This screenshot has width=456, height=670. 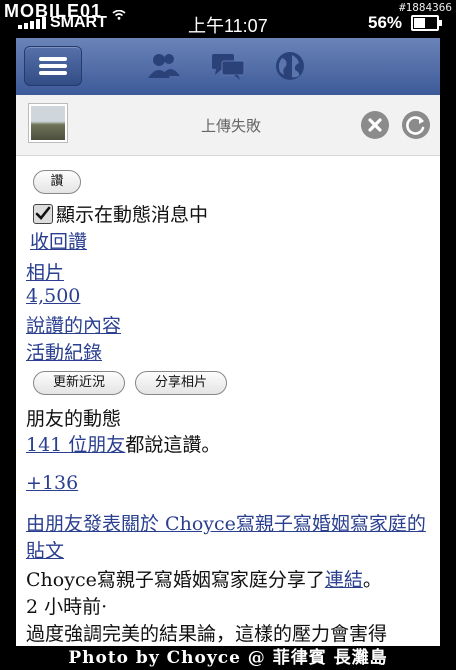 I want to click on close-icon, so click(x=375, y=125).